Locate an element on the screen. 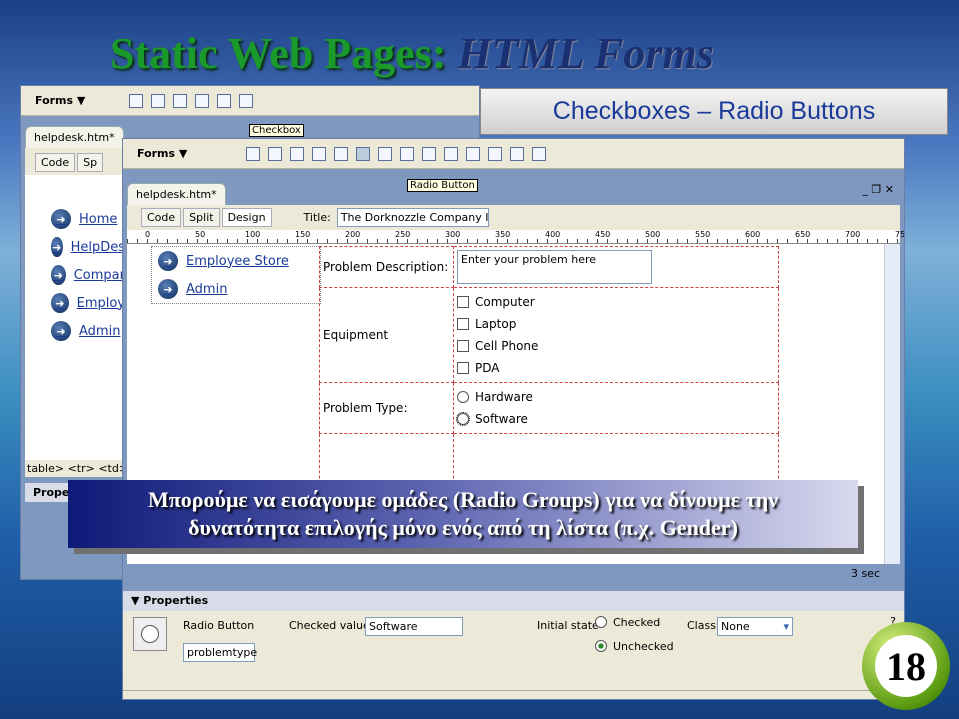 The height and width of the screenshot is (719, 959). ruler-tick-label: 0 is located at coordinates (148, 234).